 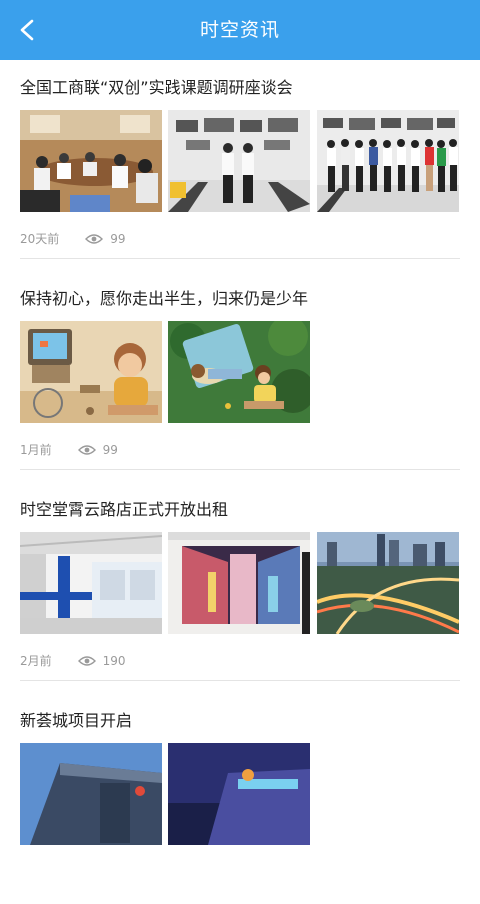 I want to click on app-header: 时空资讯, so click(x=240, y=30).